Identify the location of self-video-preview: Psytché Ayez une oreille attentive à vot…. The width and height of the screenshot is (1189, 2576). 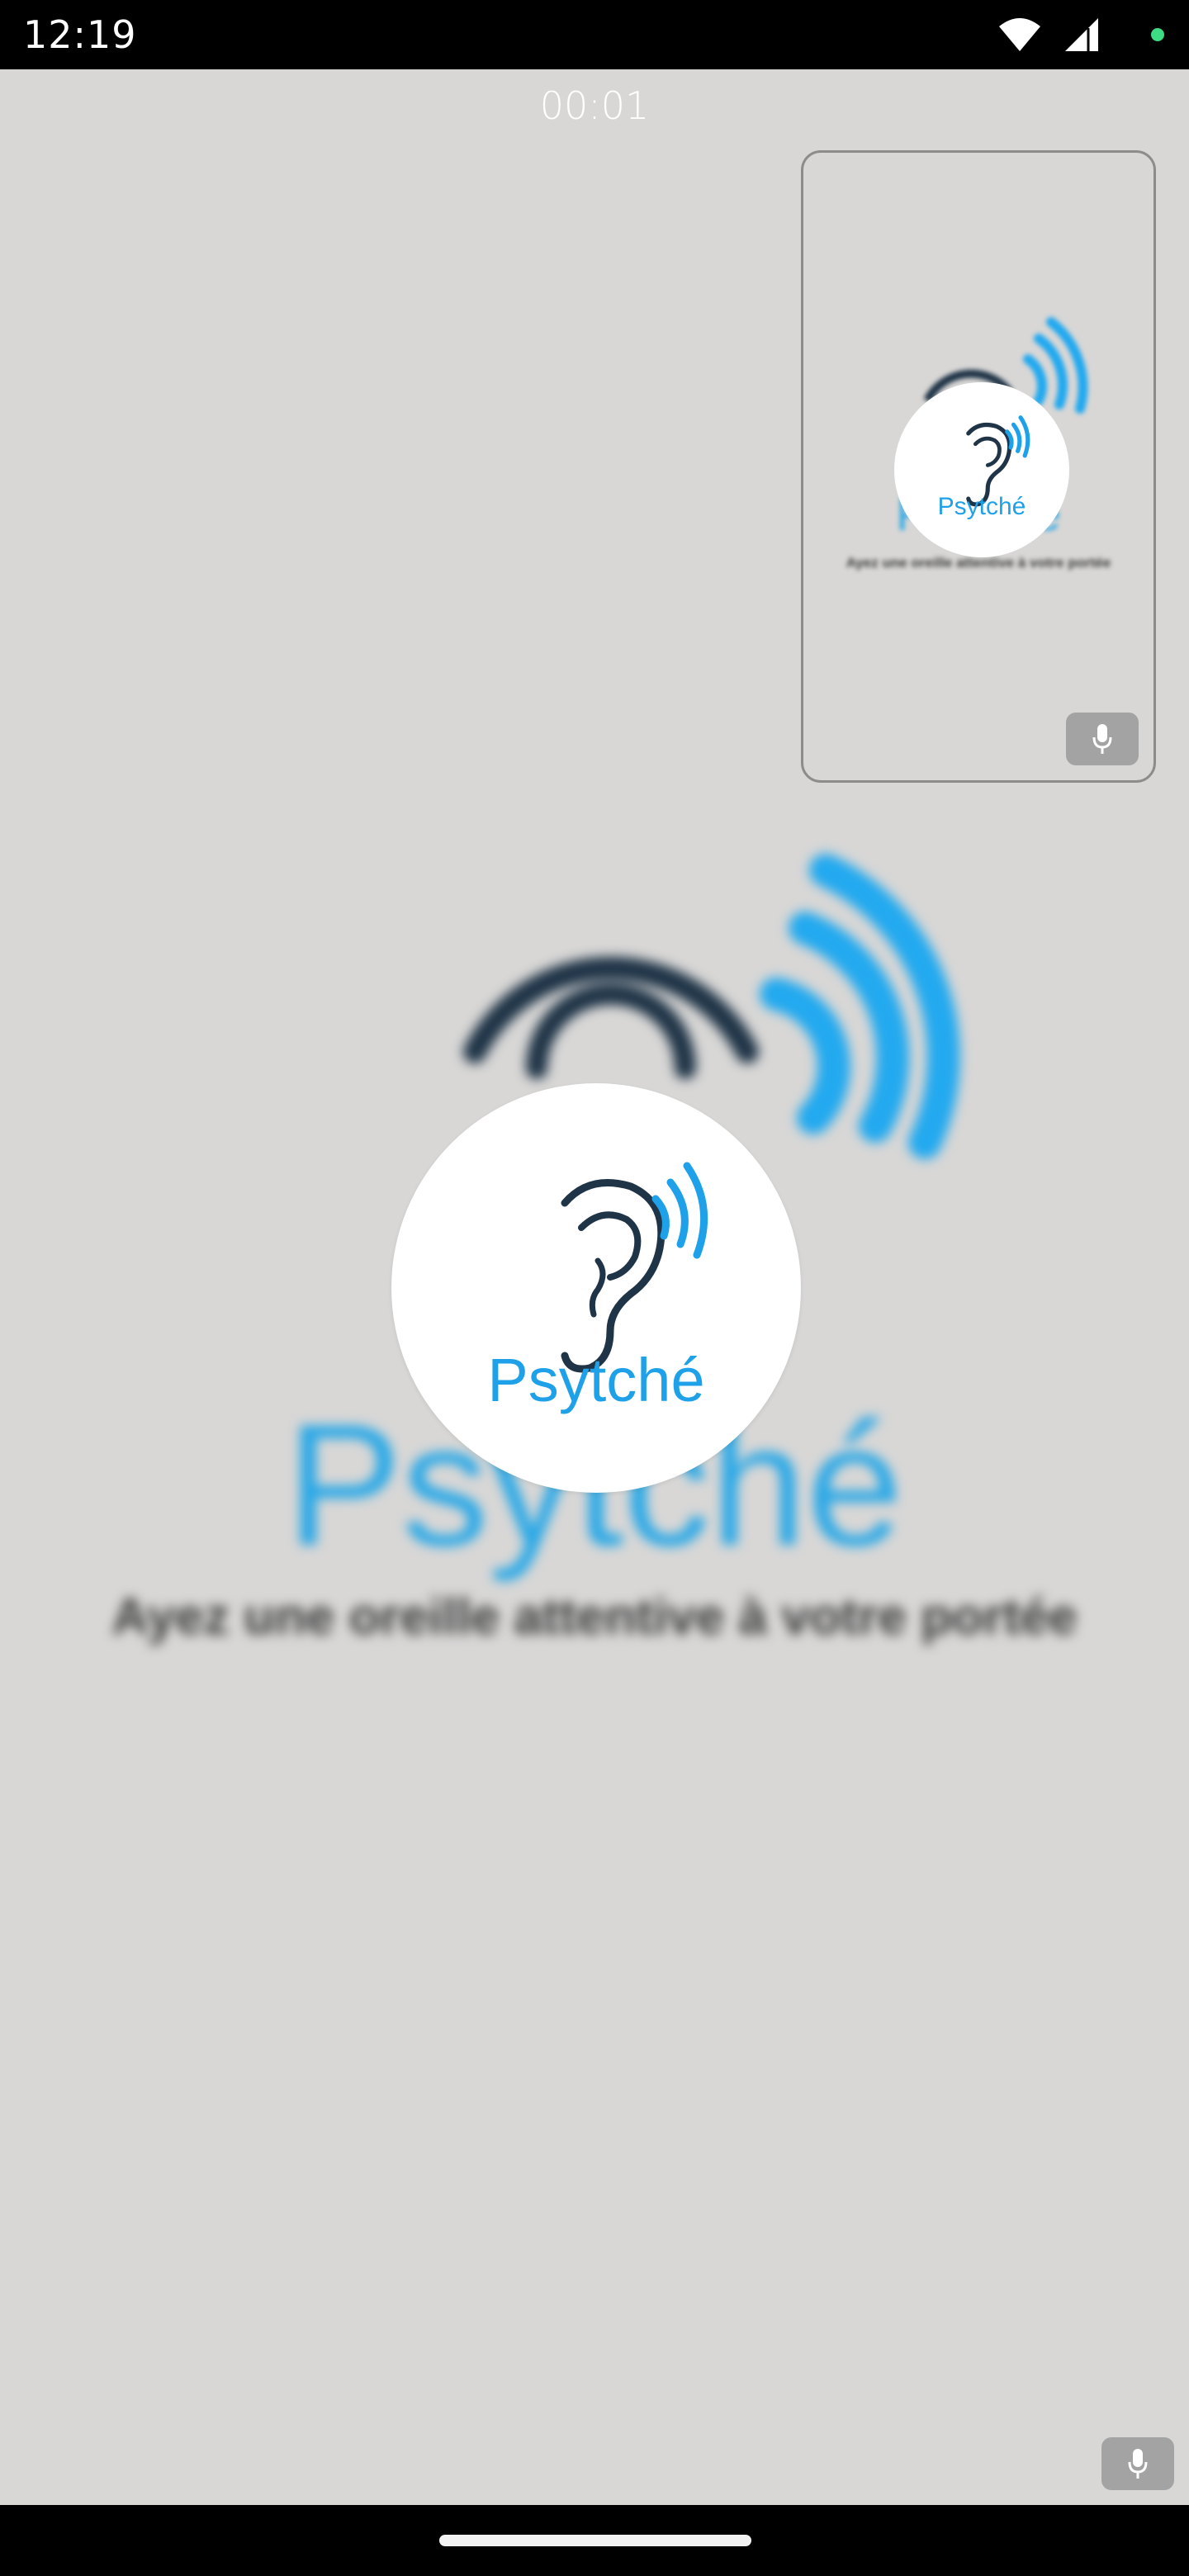
(978, 466).